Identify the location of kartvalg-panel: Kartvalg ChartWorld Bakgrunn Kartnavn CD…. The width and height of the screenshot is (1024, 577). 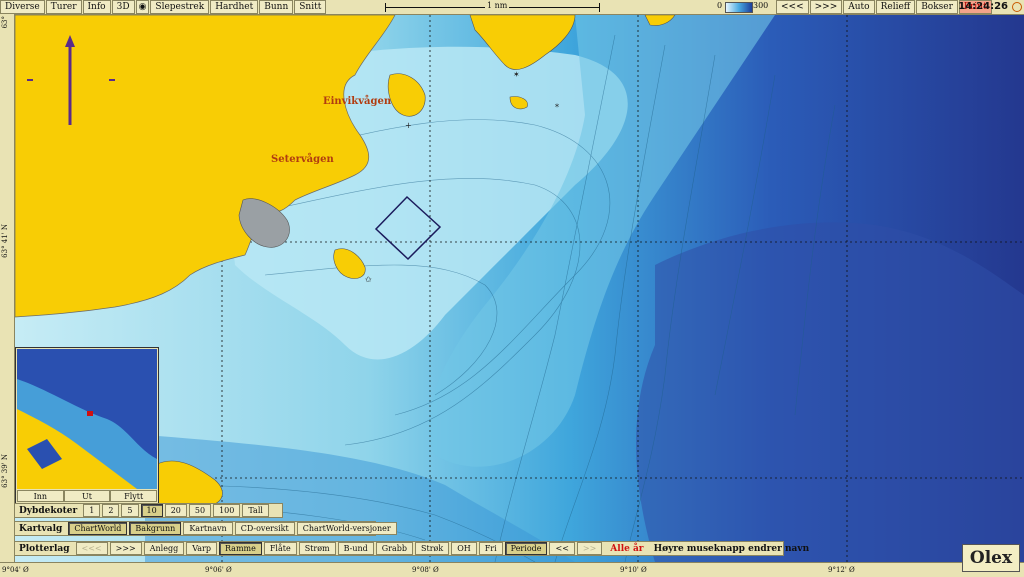
(205, 528).